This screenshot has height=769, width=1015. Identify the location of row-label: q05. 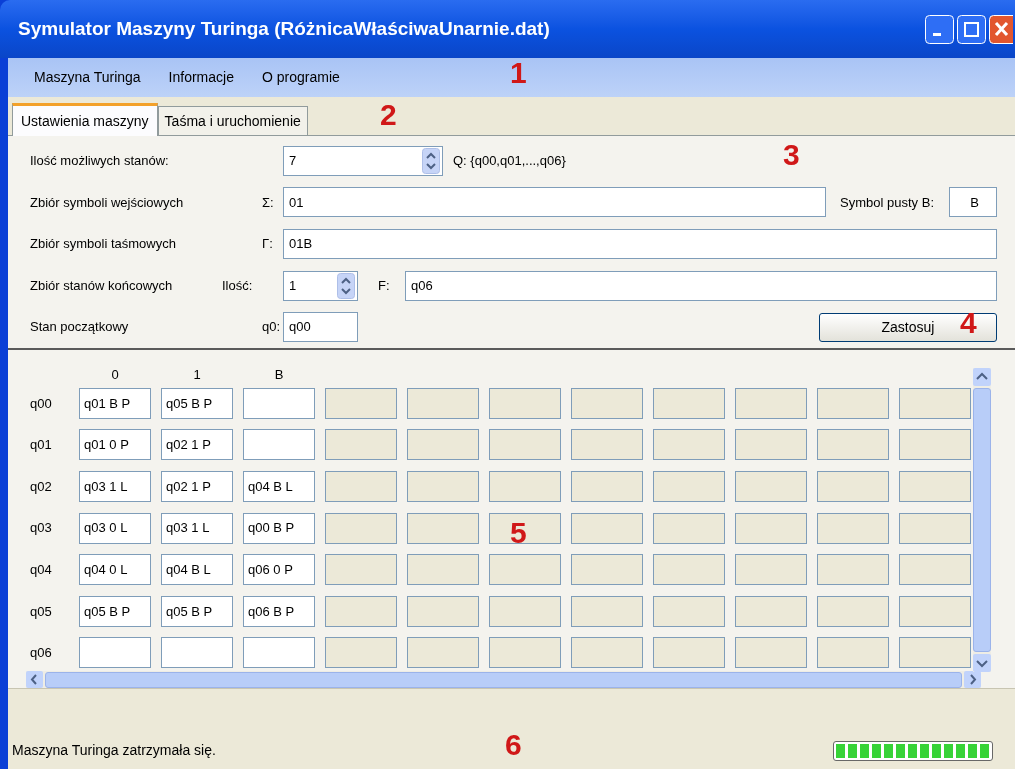
(41, 611).